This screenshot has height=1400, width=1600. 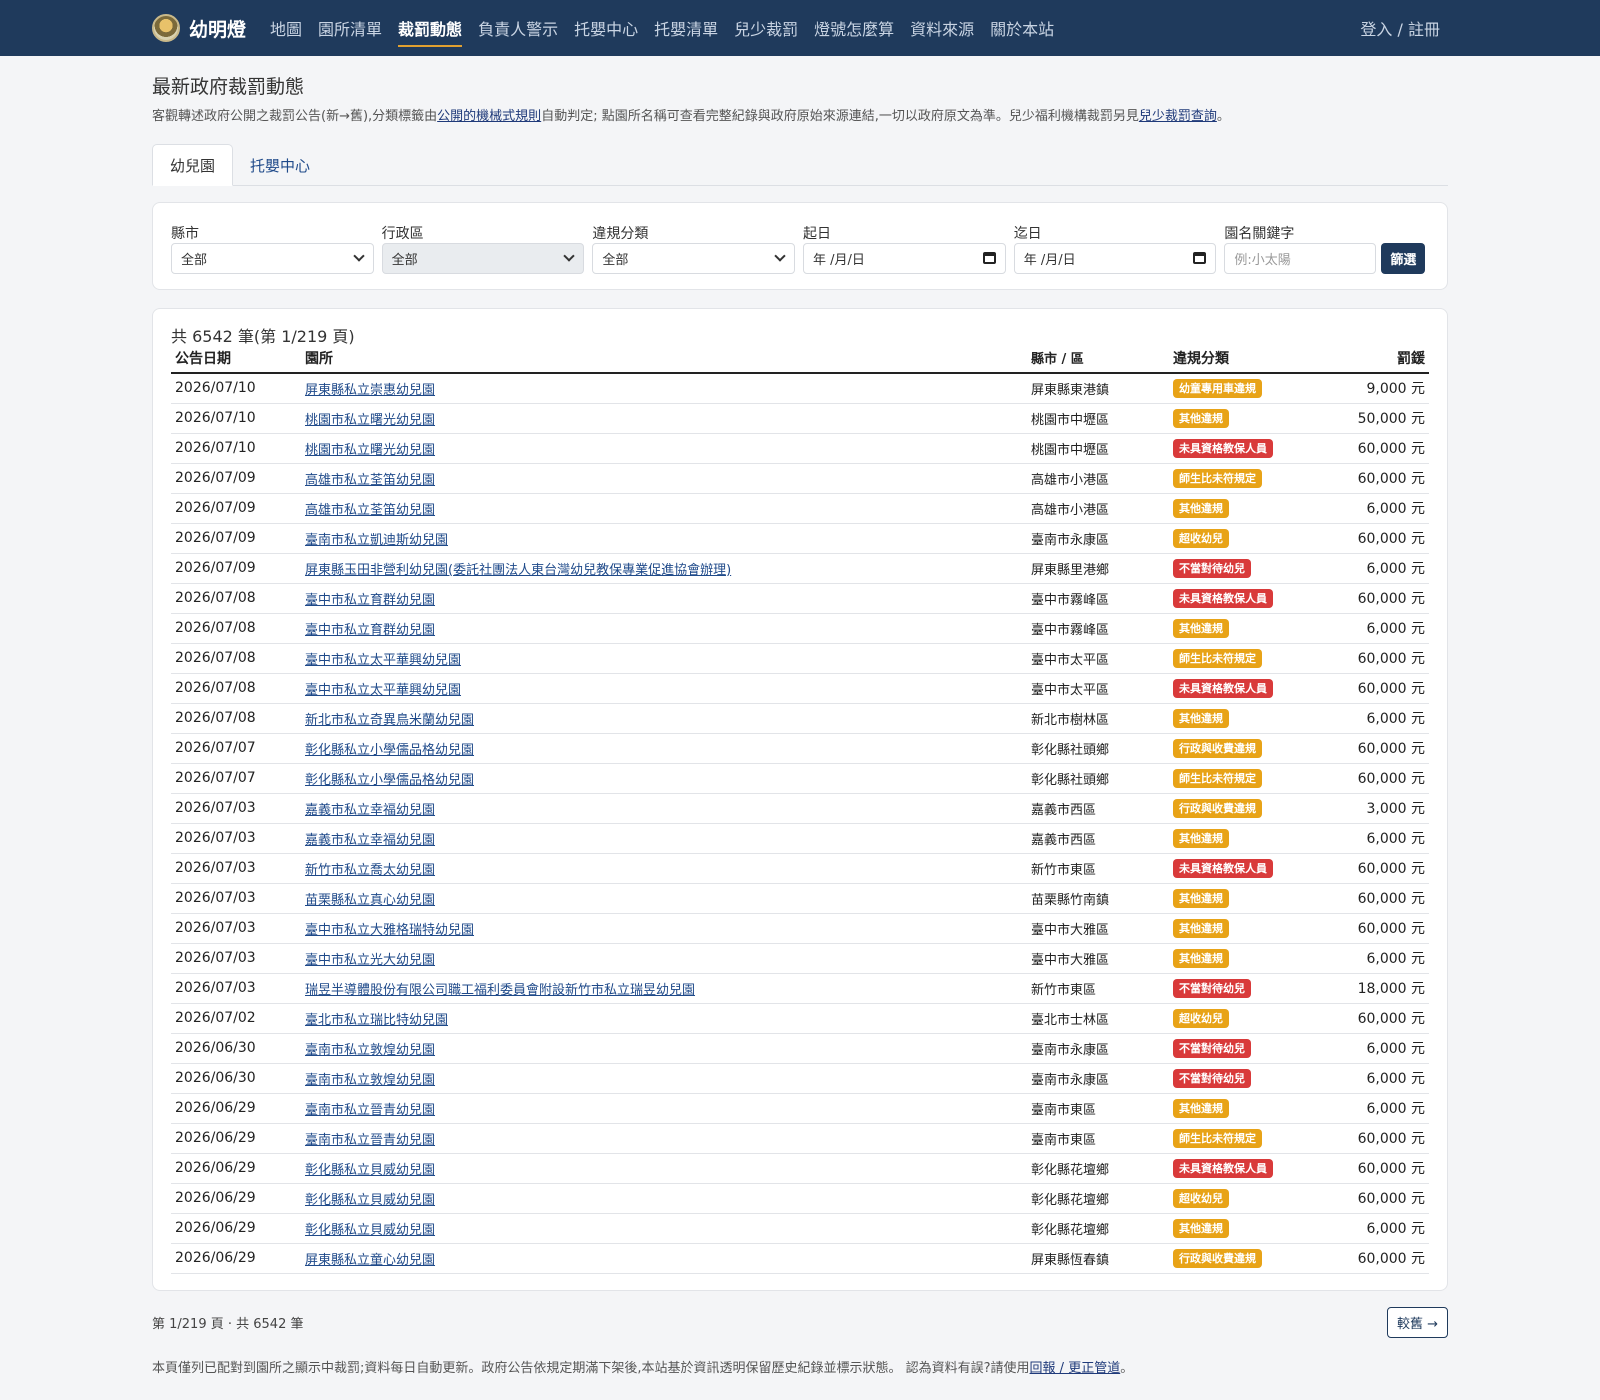 I want to click on school-link: 苗栗縣私立真心幼兒園, so click(x=370, y=900).